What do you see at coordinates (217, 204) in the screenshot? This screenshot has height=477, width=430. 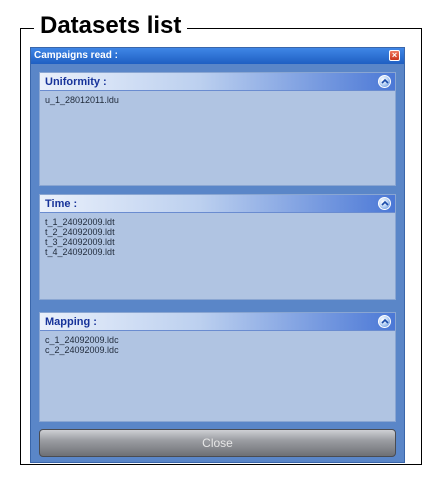 I see `time-panel-header: Time :` at bounding box center [217, 204].